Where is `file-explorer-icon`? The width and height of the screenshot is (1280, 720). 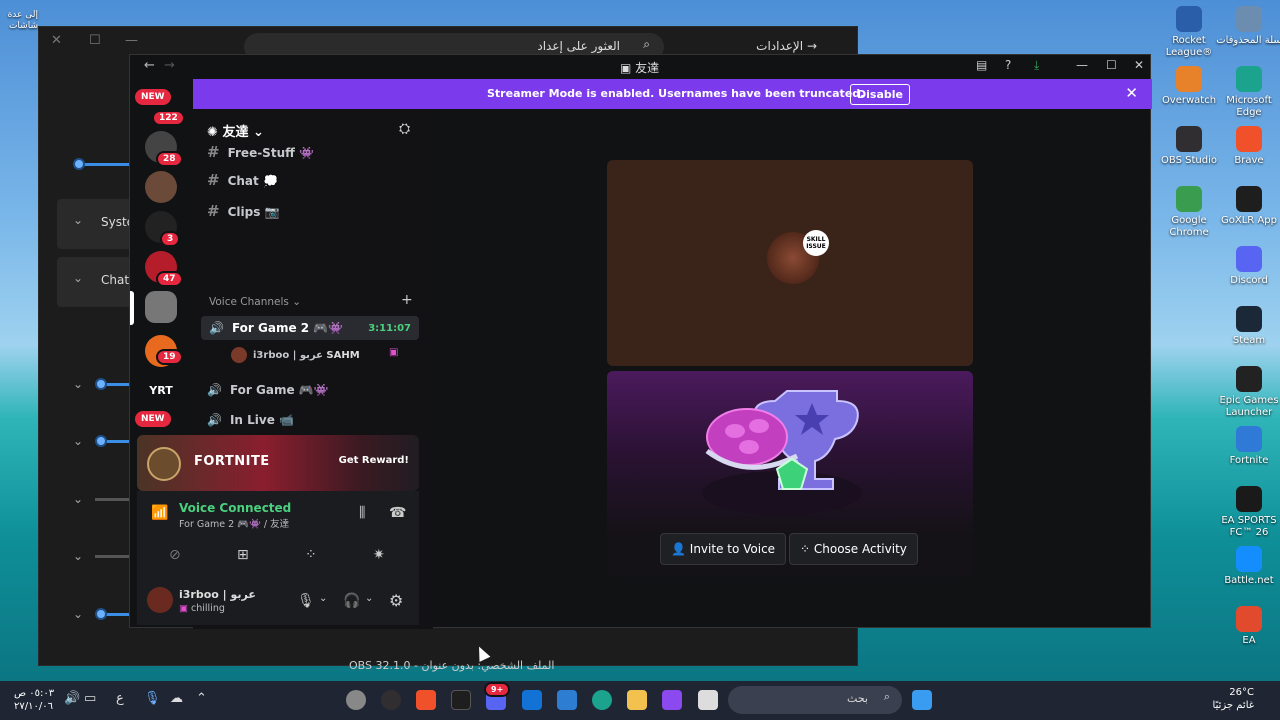
file-explorer-icon is located at coordinates (637, 700).